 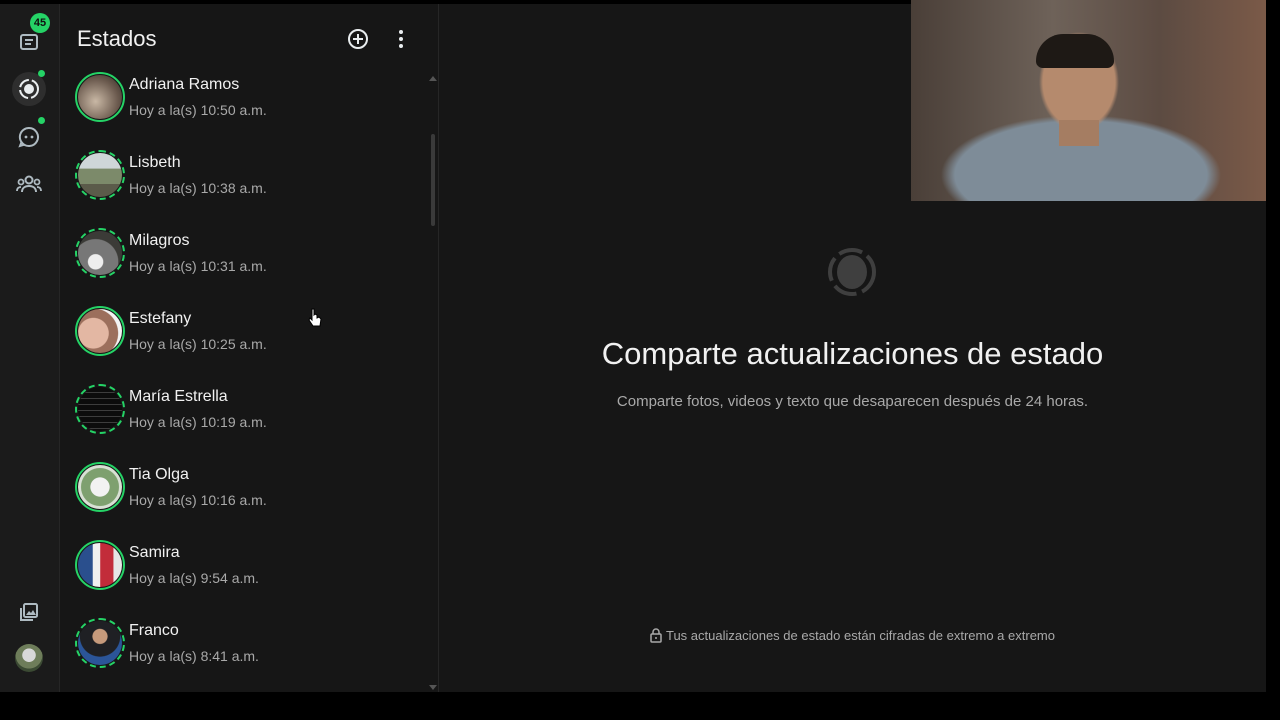 I want to click on media-icon, so click(x=29, y=612).